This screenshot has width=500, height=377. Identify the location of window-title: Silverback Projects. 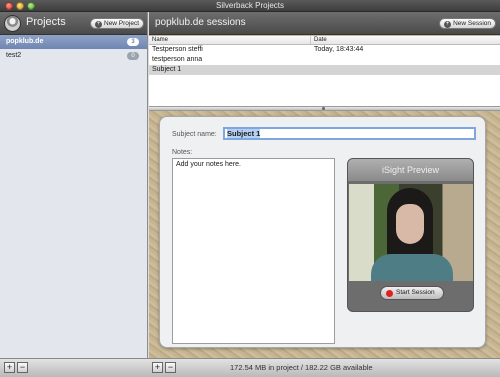
(250, 5).